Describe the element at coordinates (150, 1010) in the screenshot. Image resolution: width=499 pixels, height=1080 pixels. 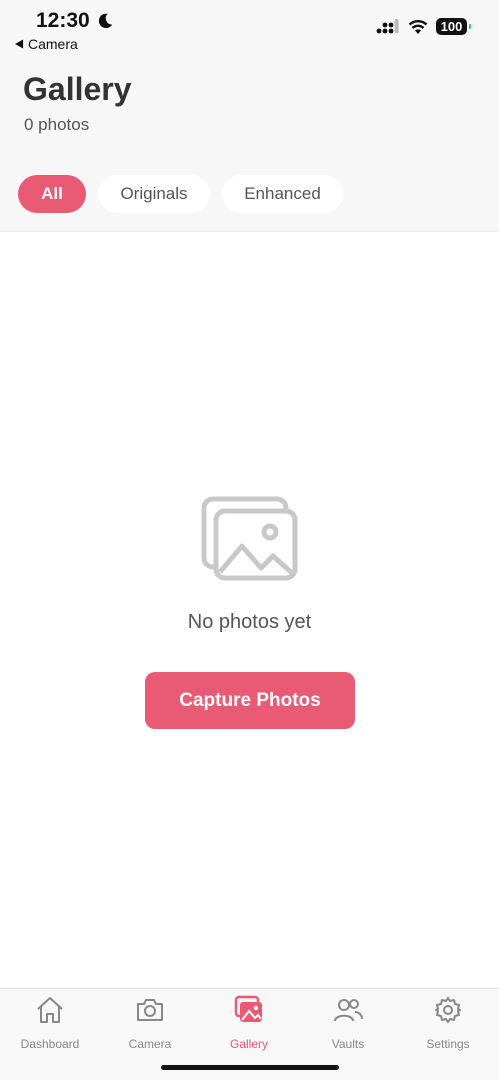
I see `camera-icon` at that location.